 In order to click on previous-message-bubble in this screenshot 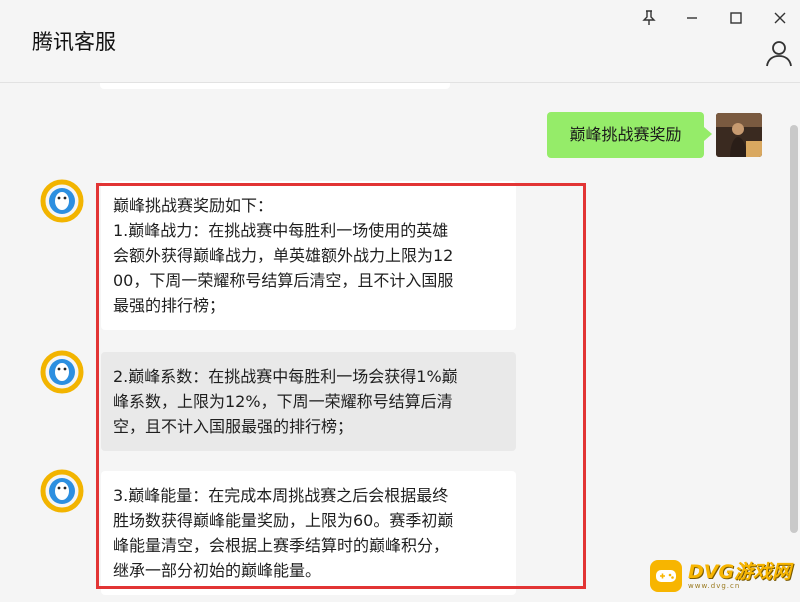, I will do `click(275, 86)`.